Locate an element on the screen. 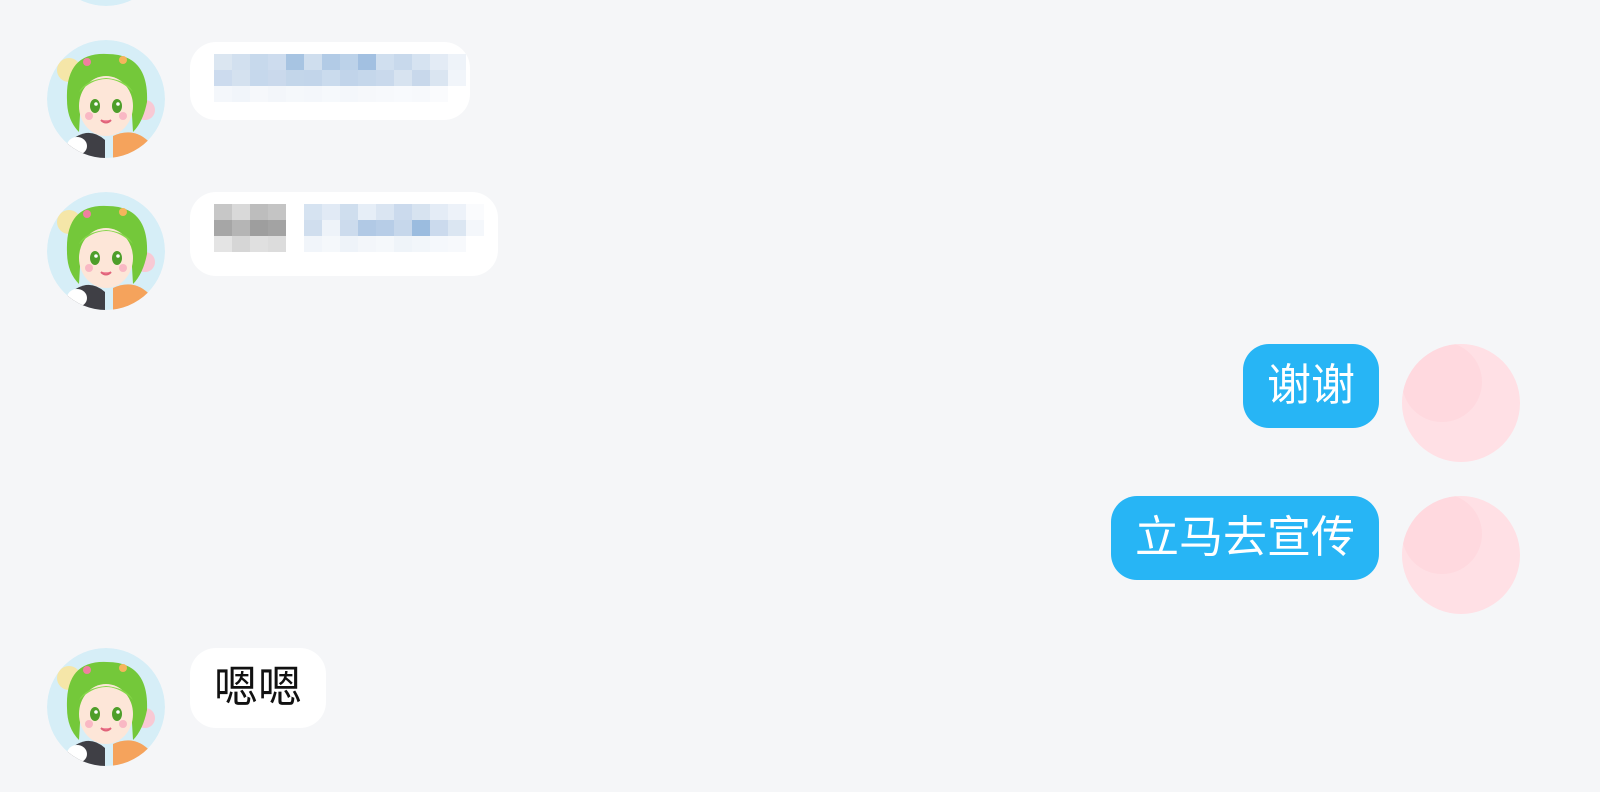 Image resolution: width=1600 pixels, height=792 pixels. message-text: 立马去宣传 is located at coordinates (1245, 537).